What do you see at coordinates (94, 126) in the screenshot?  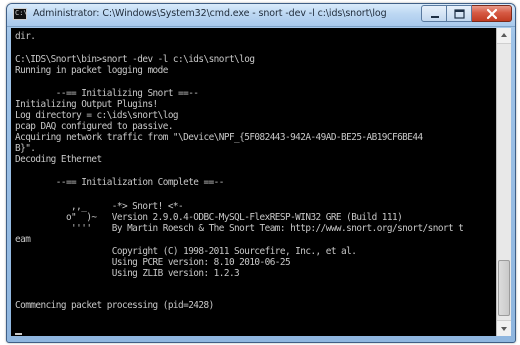 I see `console-line: pcap DAQ configured to passive.` at bounding box center [94, 126].